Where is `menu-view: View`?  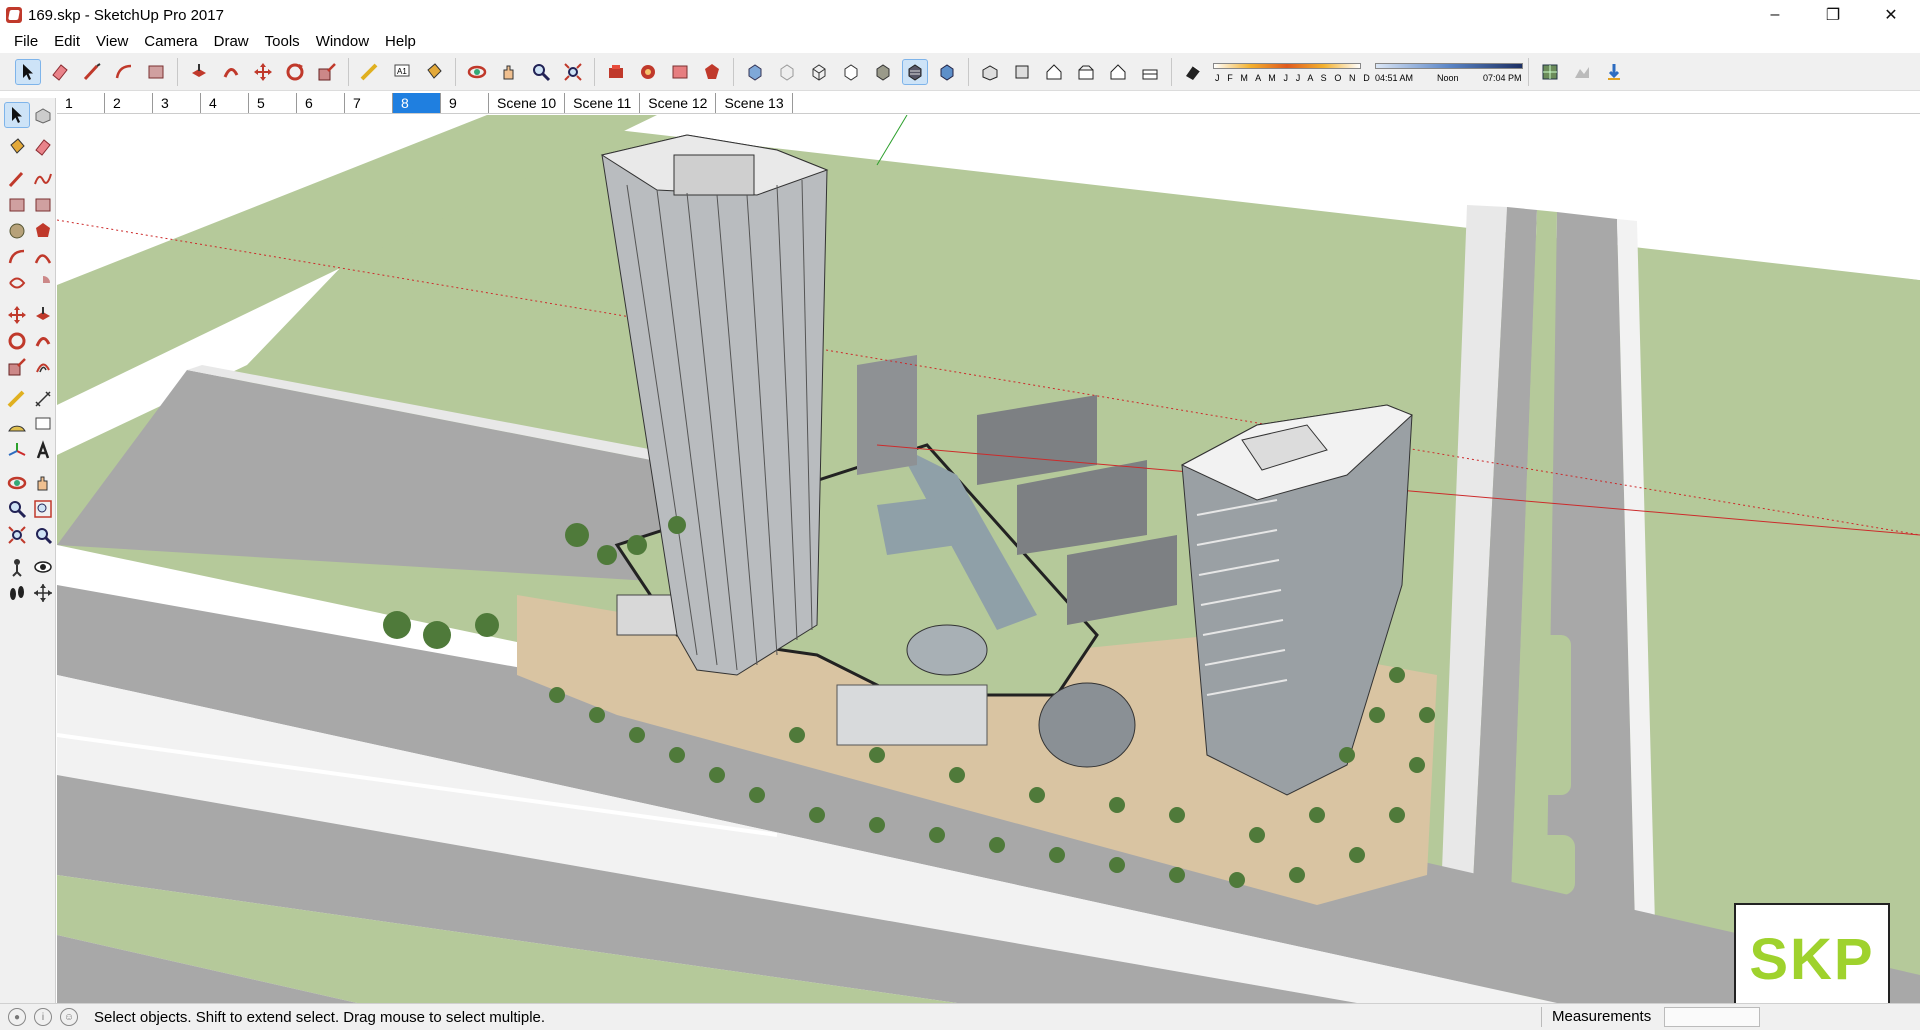 menu-view: View is located at coordinates (112, 41).